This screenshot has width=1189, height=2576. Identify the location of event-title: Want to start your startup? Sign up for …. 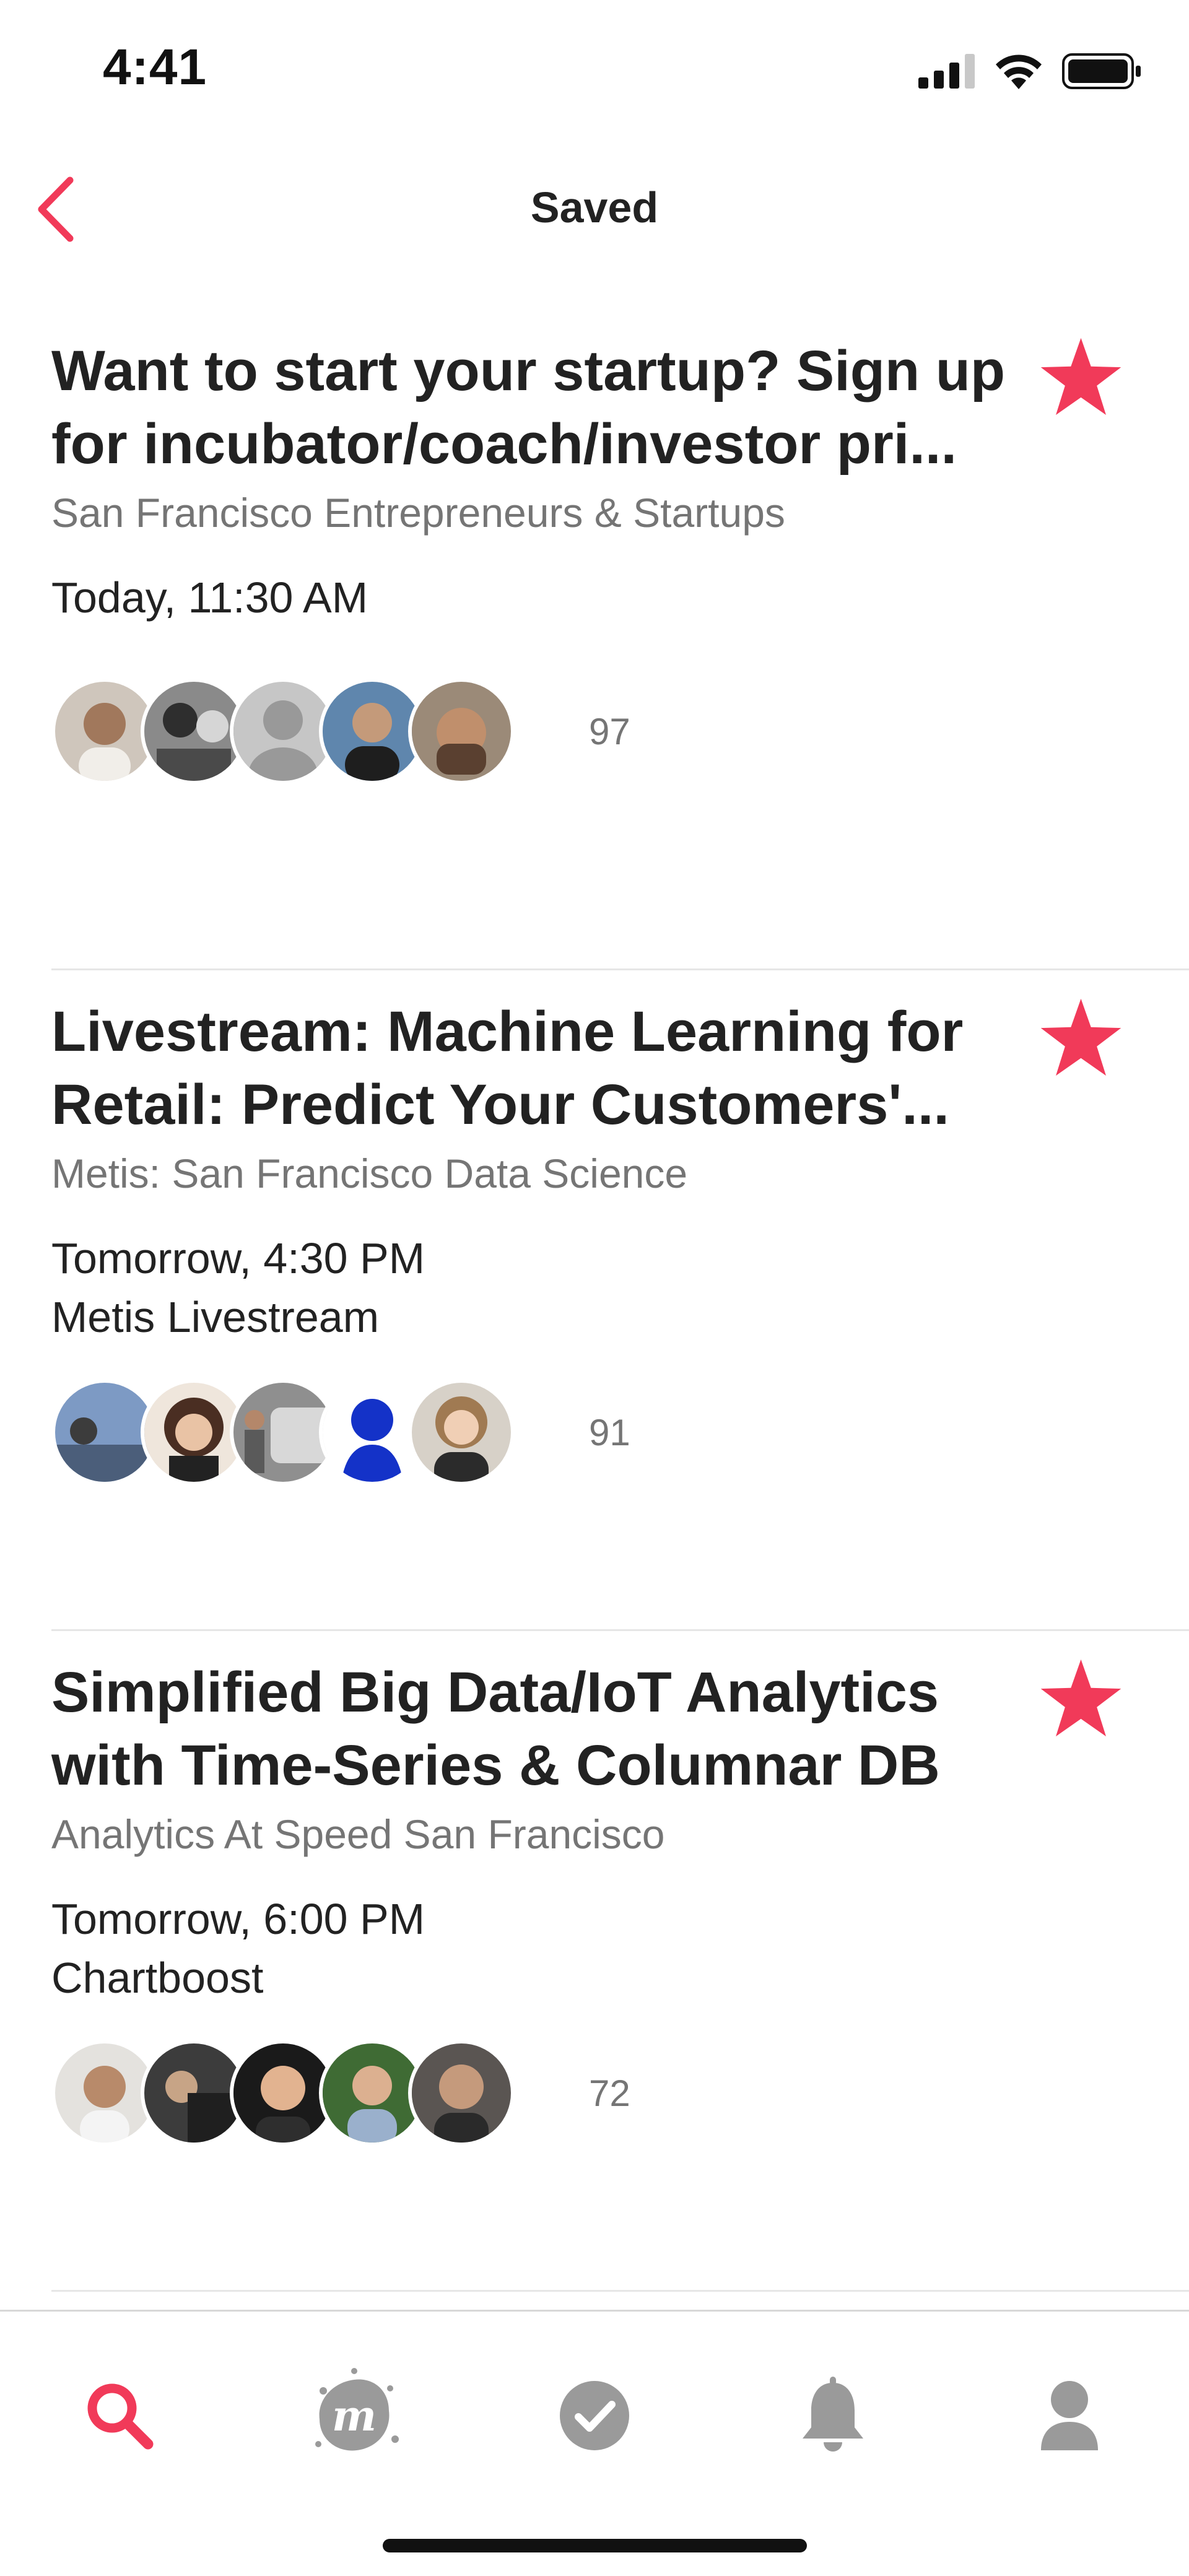
(528, 407).